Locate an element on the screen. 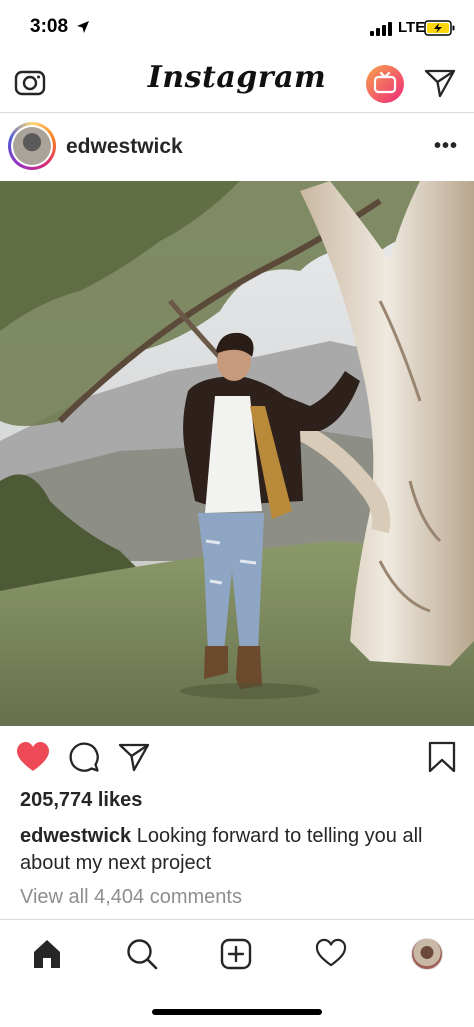 Image resolution: width=474 pixels, height=1027 pixels. status-time: 3:08 is located at coordinates (49, 26).